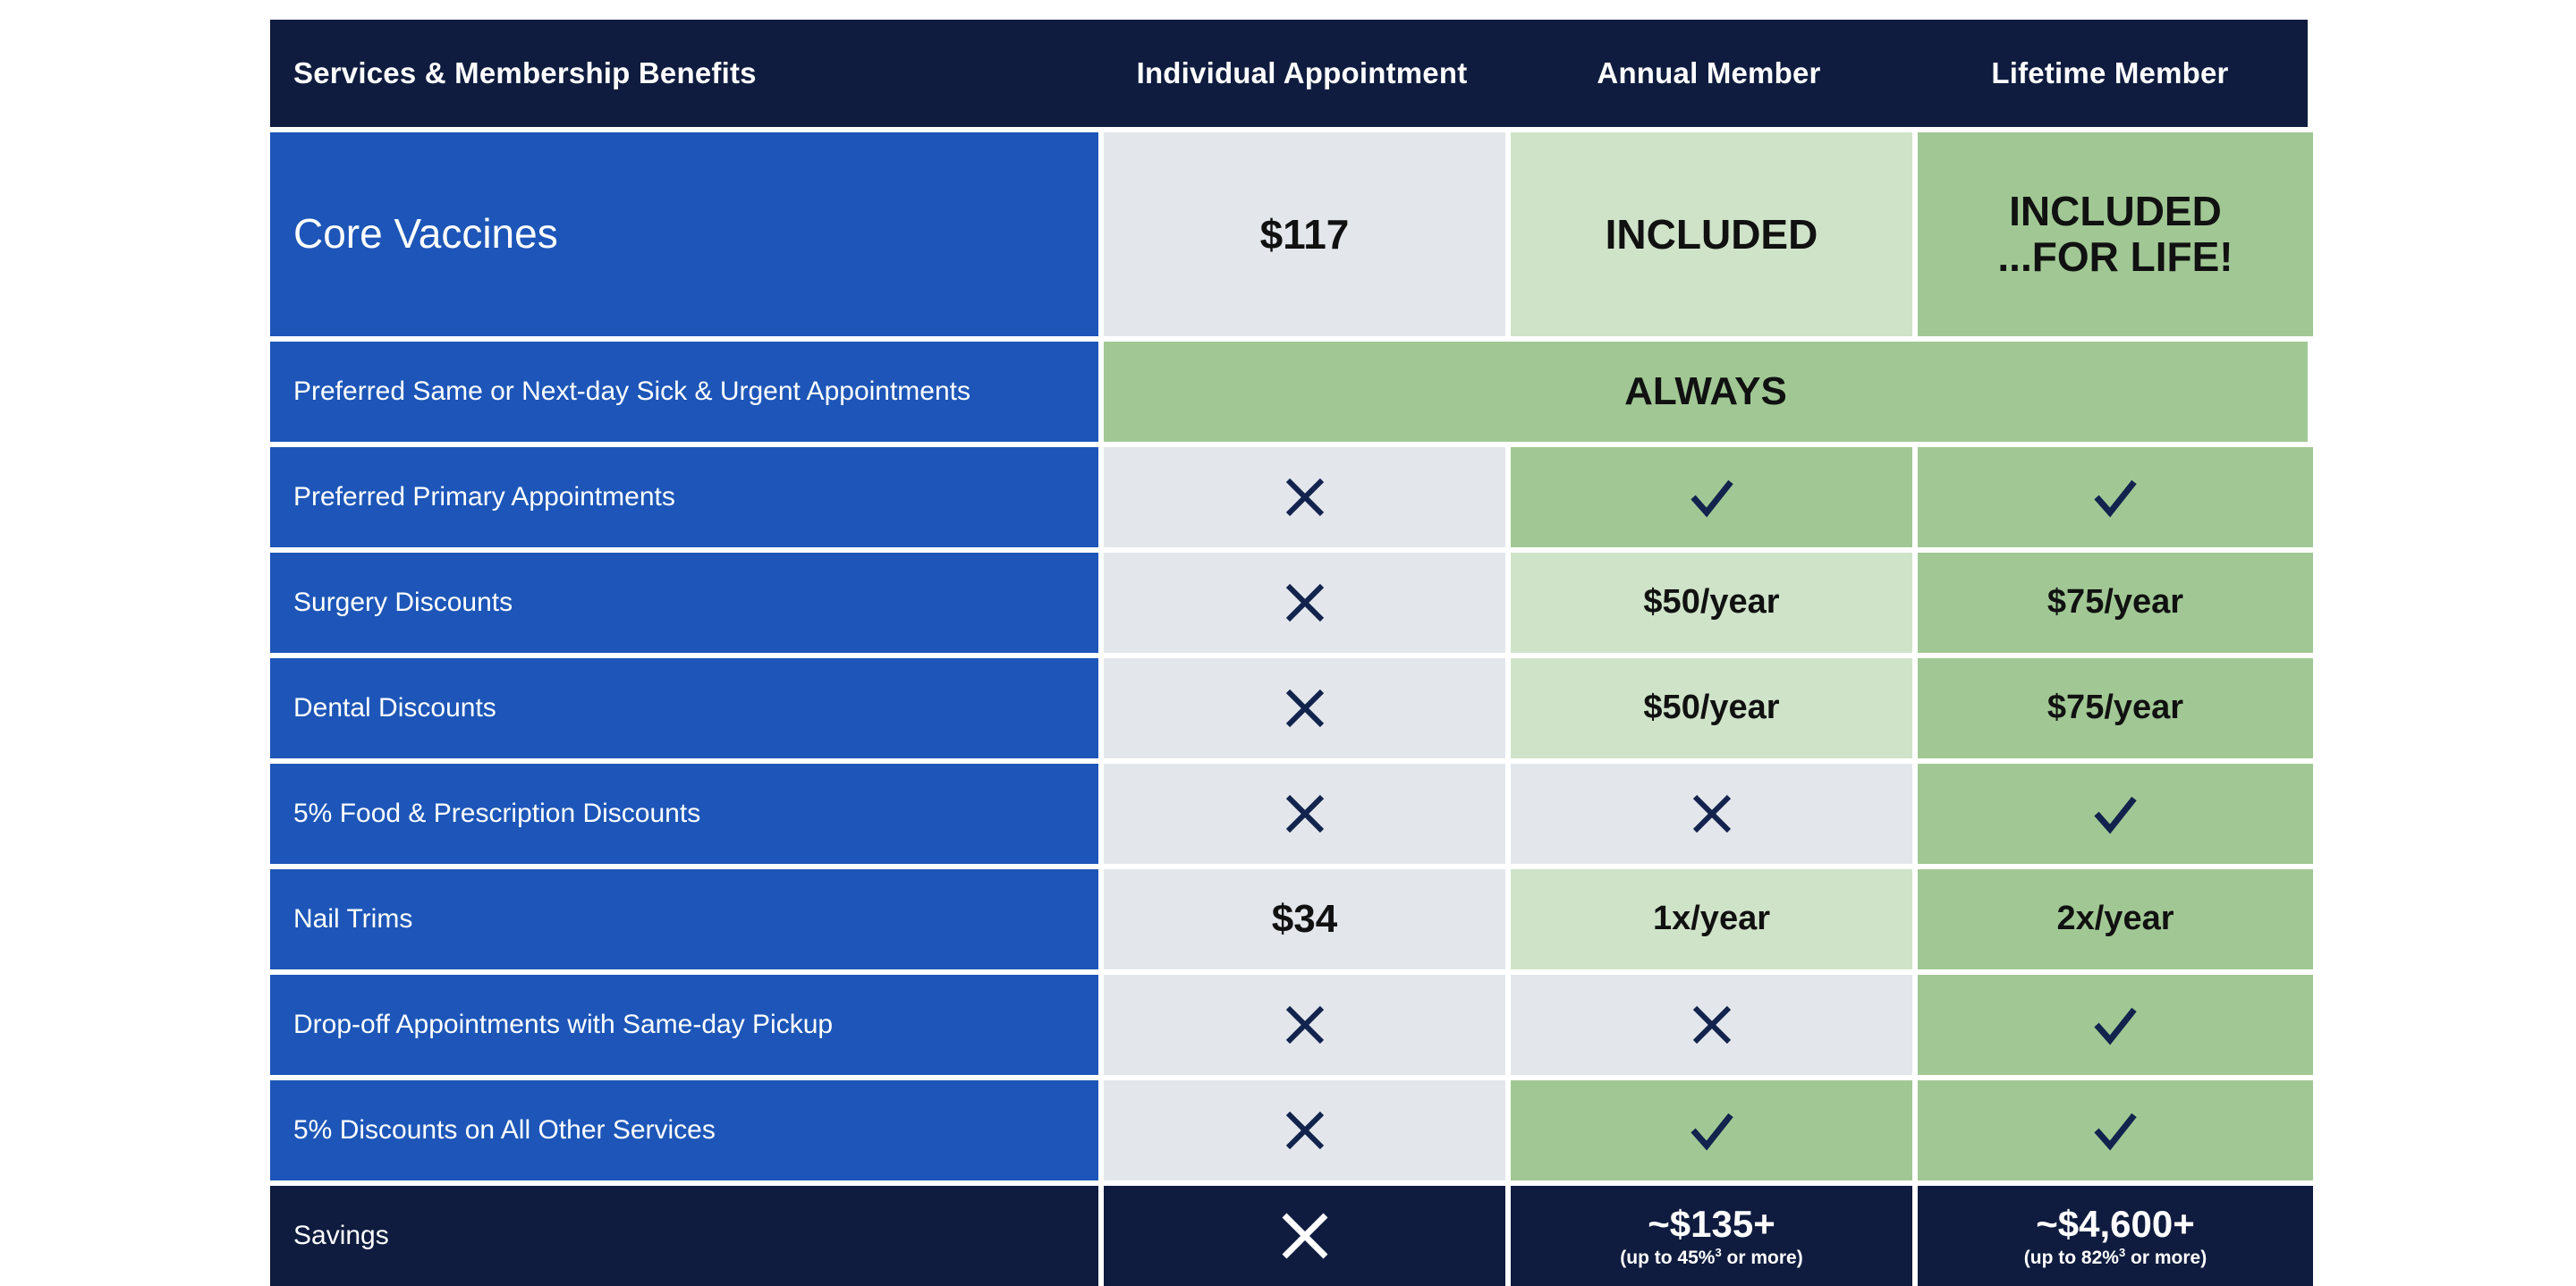 This screenshot has height=1286, width=2576. I want to click on cell-savings-annual: ~$135+ (up to 45%3 or more), so click(1711, 1236).